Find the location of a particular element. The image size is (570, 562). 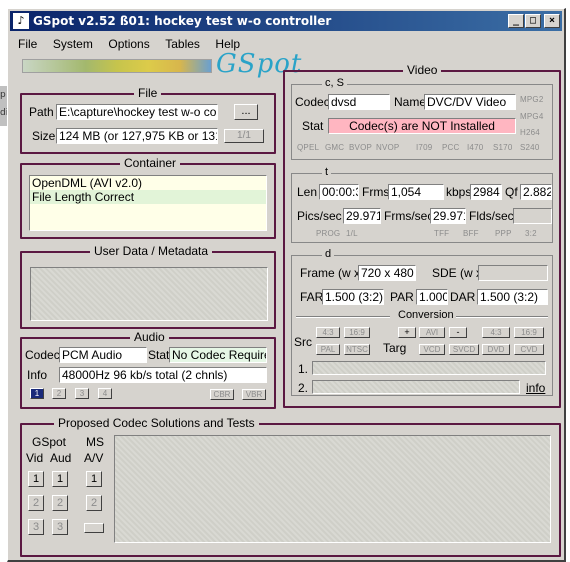

t-title: t is located at coordinates (327, 172).